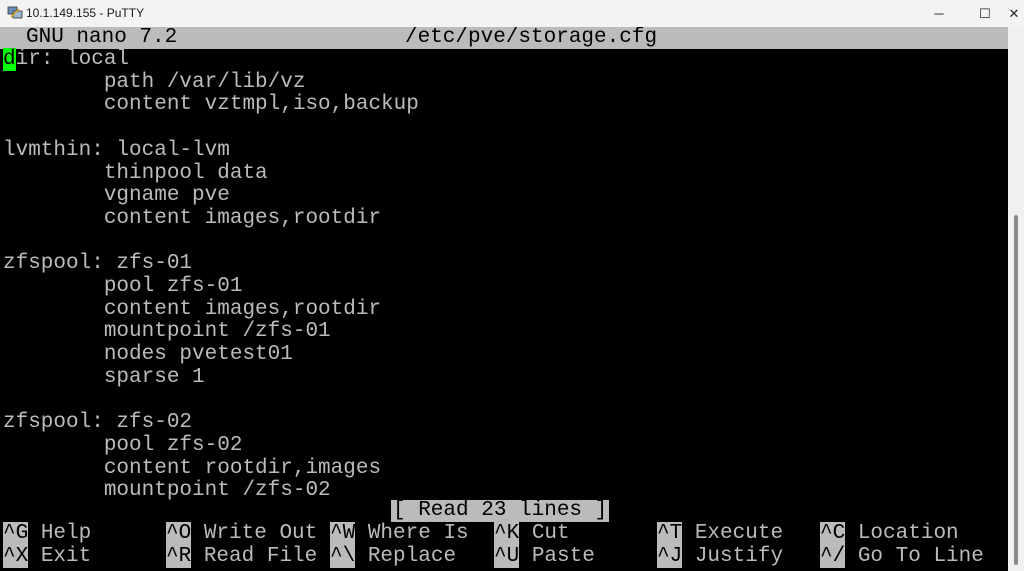 The height and width of the screenshot is (571, 1024). Describe the element at coordinates (260, 533) in the screenshot. I see `shortcut-label: Write Out` at that location.